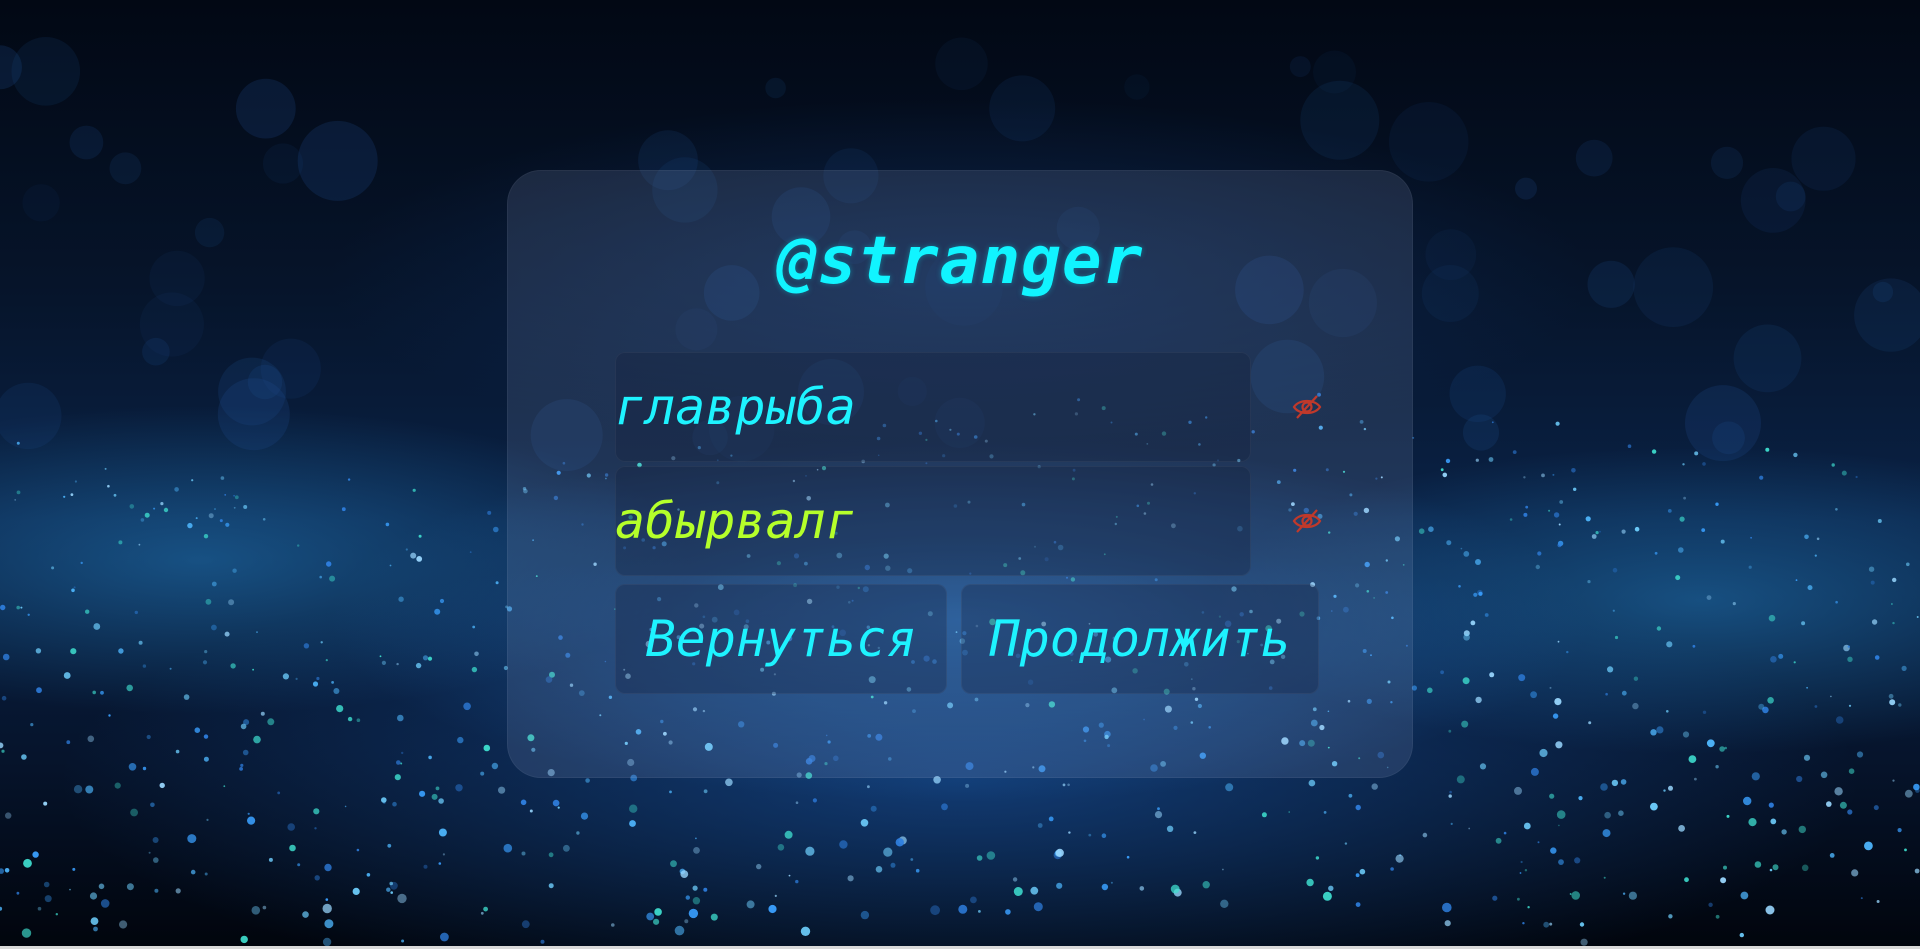 This screenshot has height=949, width=1920. What do you see at coordinates (1140, 639) in the screenshot?
I see `continue-button: Продолжить` at bounding box center [1140, 639].